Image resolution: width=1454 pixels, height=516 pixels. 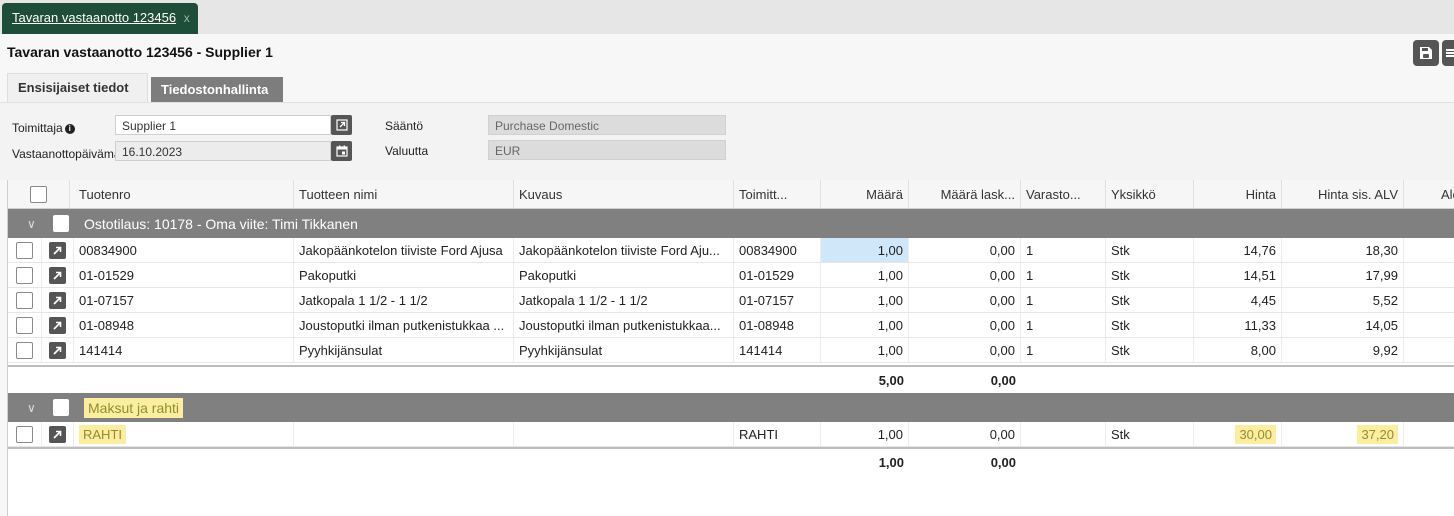 What do you see at coordinates (341, 125) in the screenshot?
I see `supplier-open-button` at bounding box center [341, 125].